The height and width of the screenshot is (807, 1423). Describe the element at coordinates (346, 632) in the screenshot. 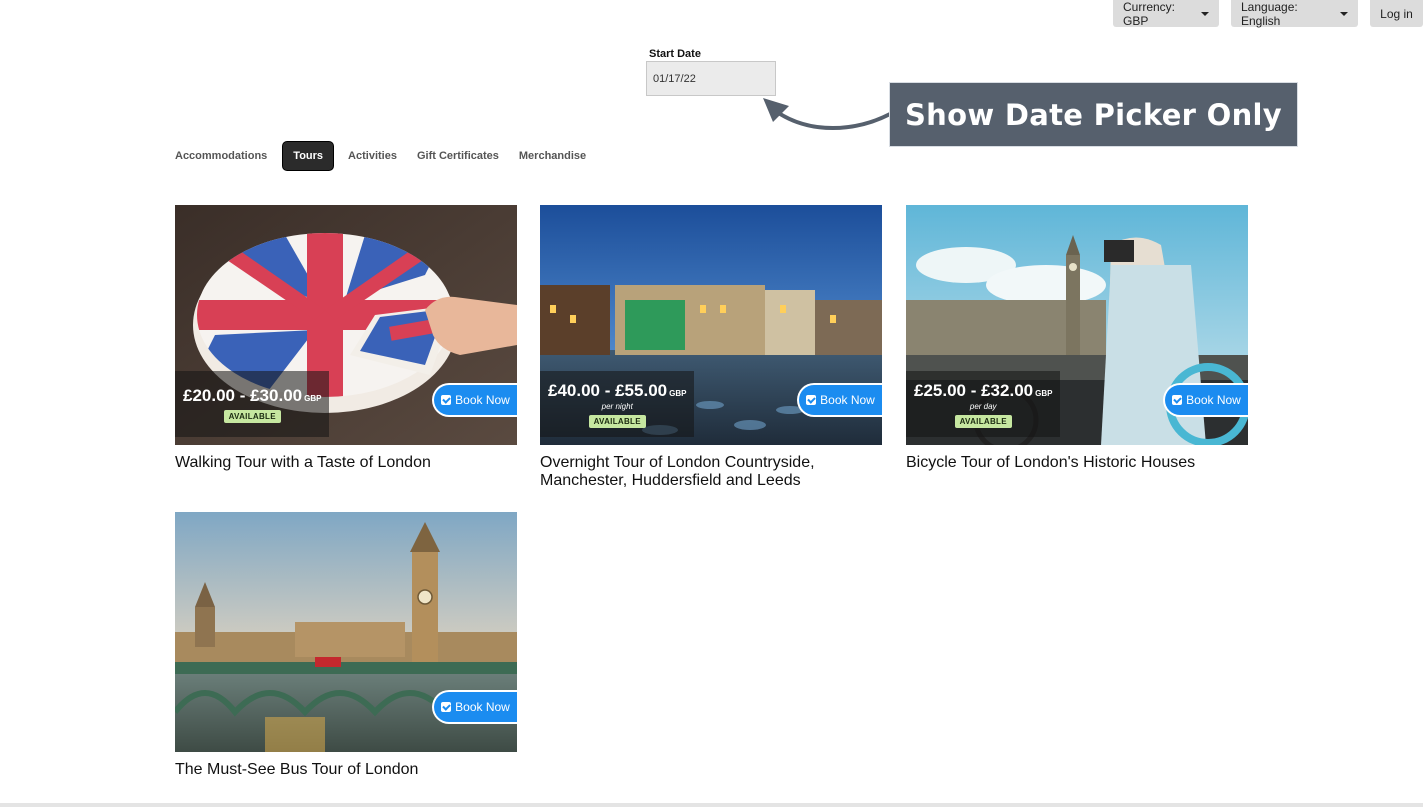

I see `product-image: Book Now` at that location.